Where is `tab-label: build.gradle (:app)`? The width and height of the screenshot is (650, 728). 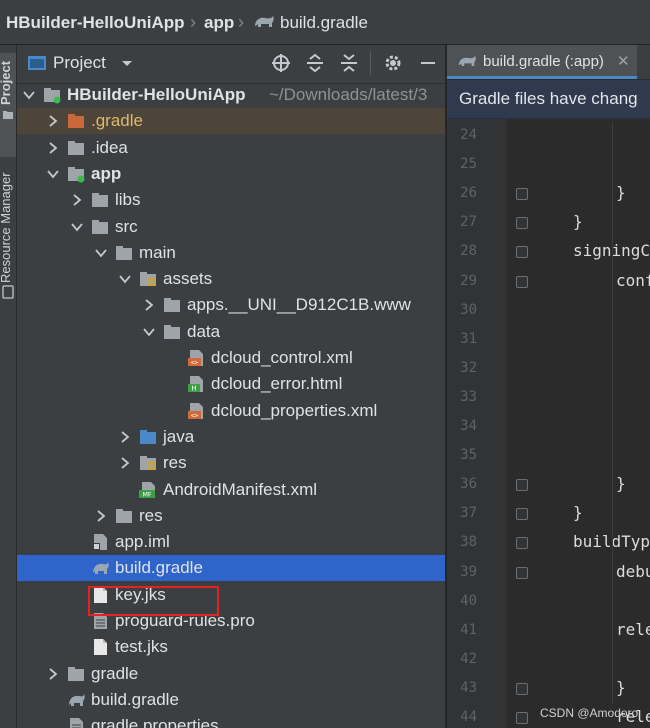
tab-label: build.gradle (:app) is located at coordinates (543, 61).